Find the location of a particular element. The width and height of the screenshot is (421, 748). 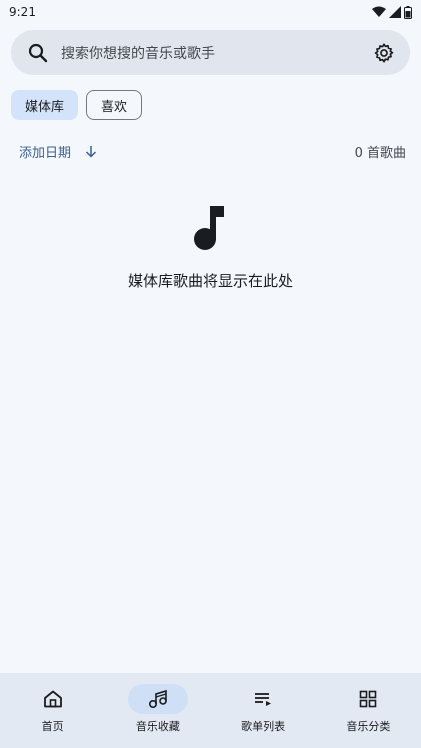

settings-icon is located at coordinates (384, 53).